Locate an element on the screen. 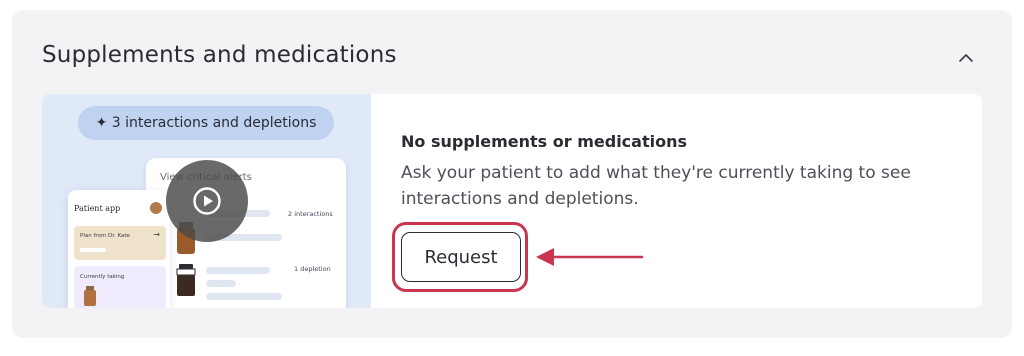  interactions-pill: ✦ 3 interactions and depletions is located at coordinates (206, 123).